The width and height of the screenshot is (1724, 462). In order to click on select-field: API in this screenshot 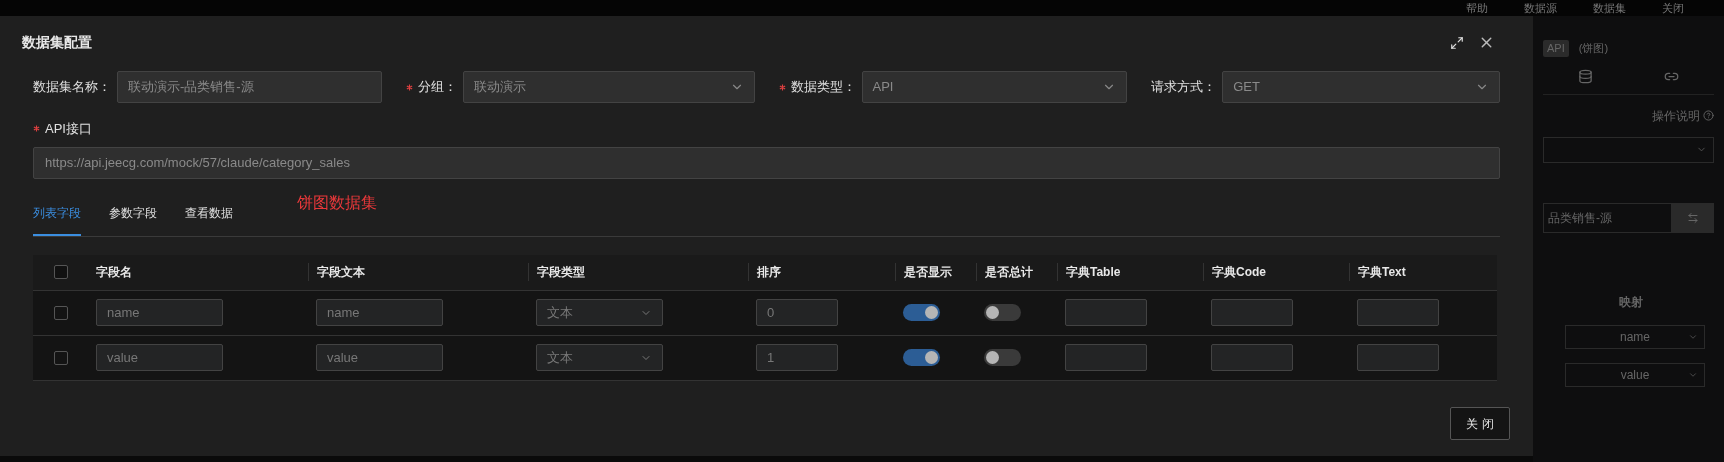, I will do `click(994, 87)`.